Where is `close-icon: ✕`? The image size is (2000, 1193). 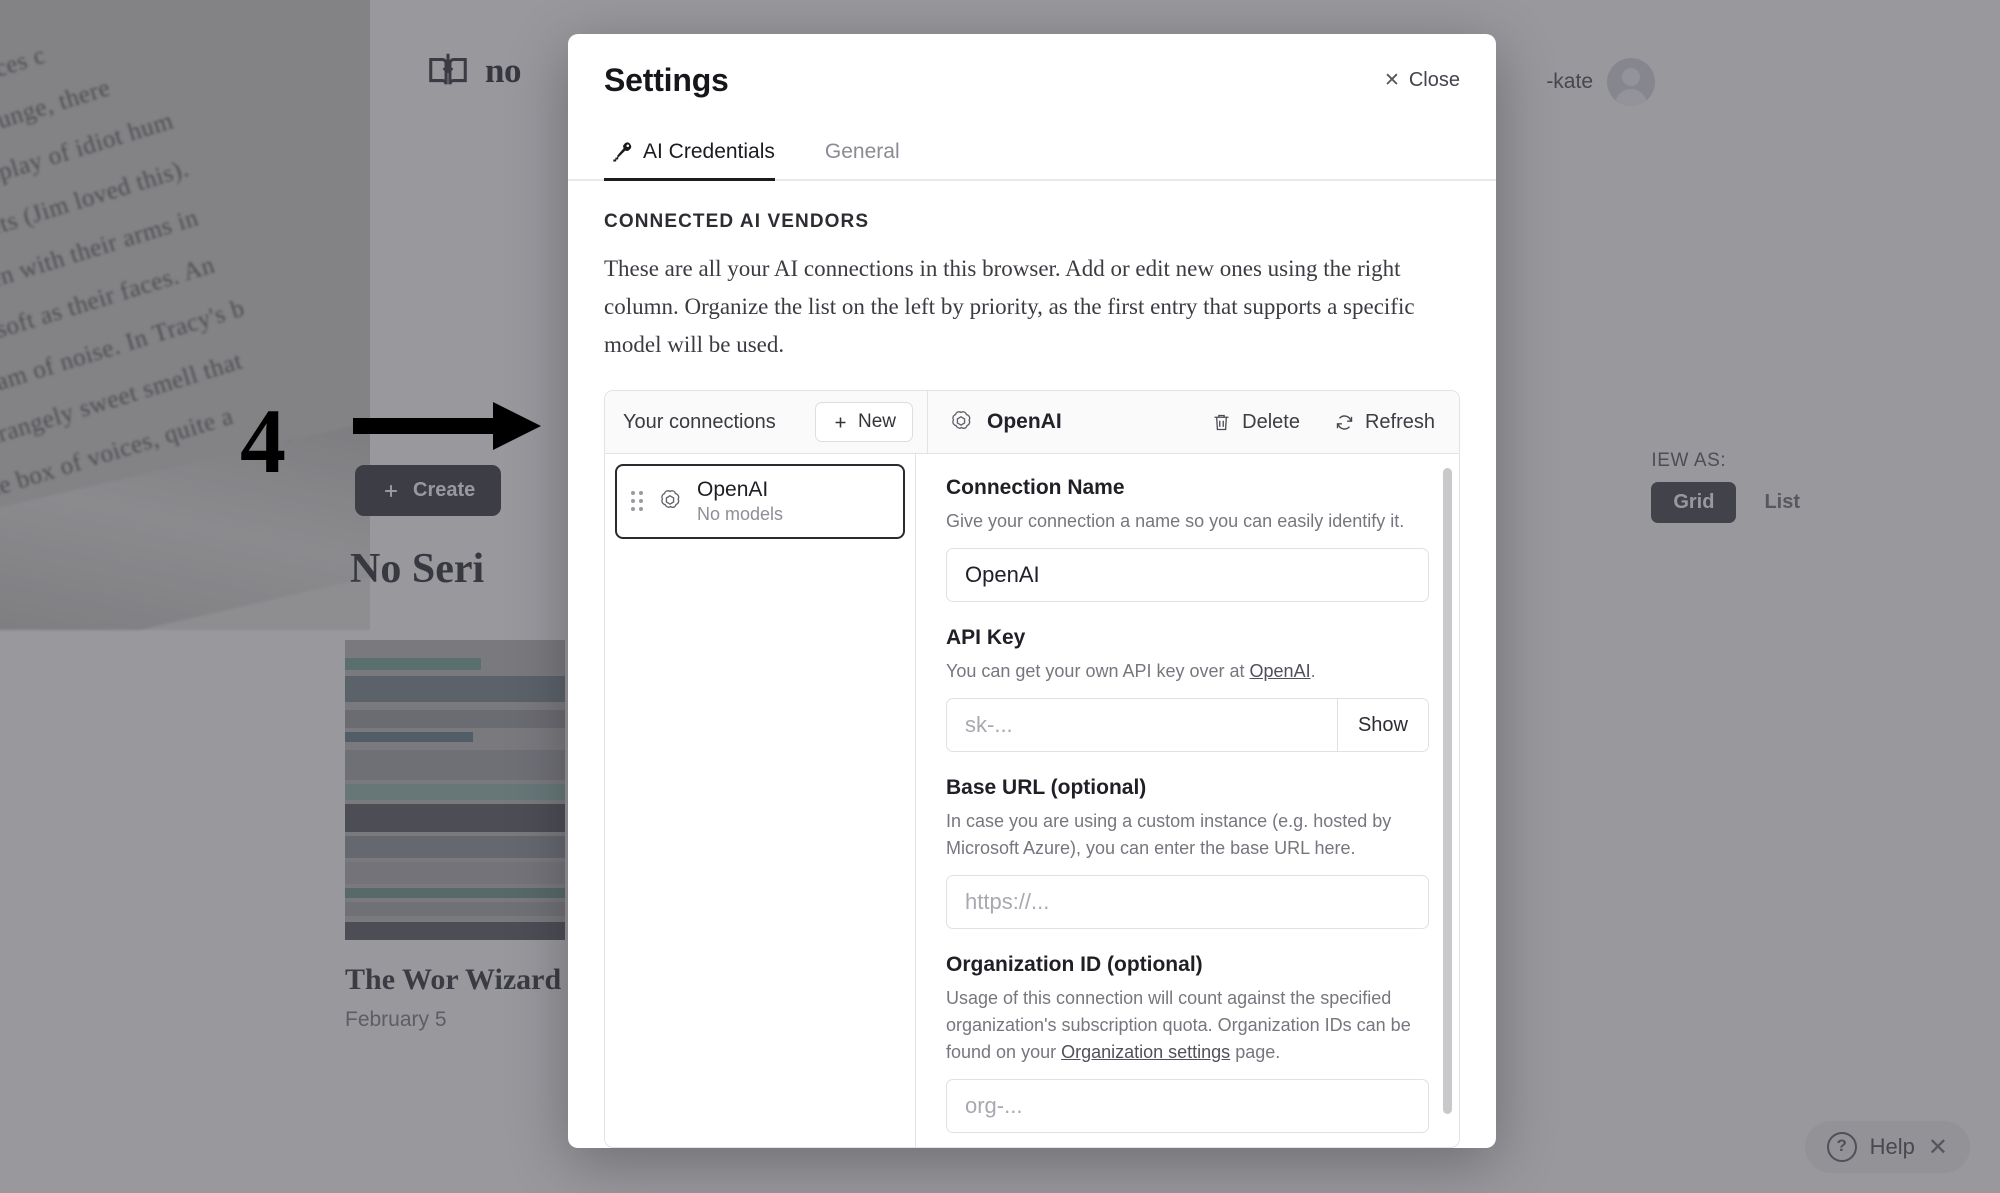 close-icon: ✕ is located at coordinates (1391, 80).